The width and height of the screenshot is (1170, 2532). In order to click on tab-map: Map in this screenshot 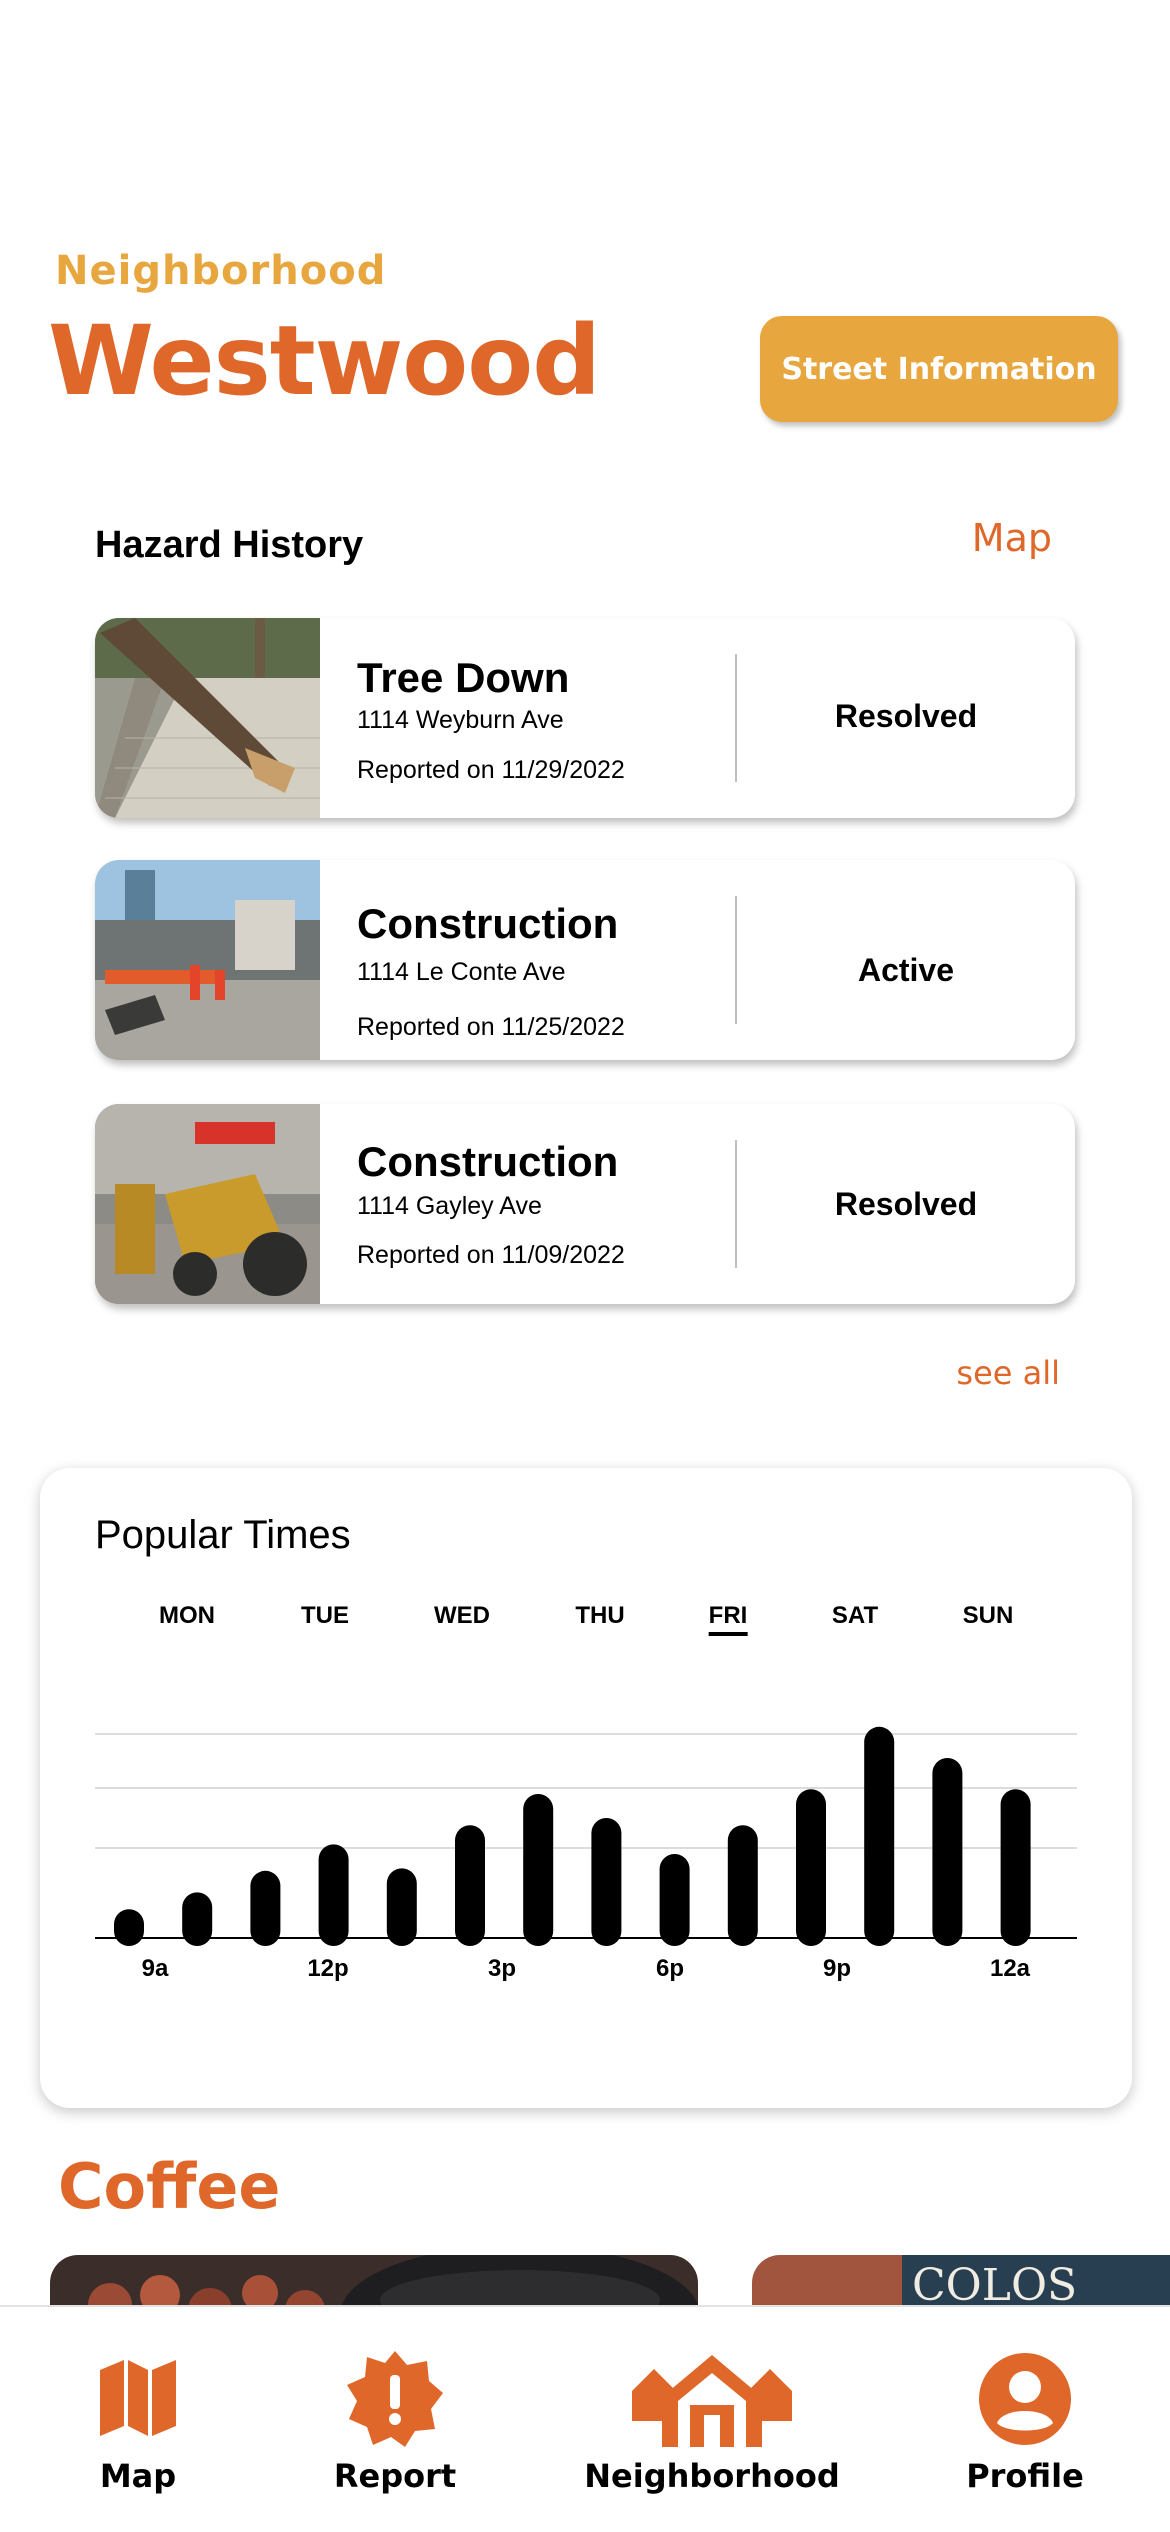, I will do `click(138, 2419)`.